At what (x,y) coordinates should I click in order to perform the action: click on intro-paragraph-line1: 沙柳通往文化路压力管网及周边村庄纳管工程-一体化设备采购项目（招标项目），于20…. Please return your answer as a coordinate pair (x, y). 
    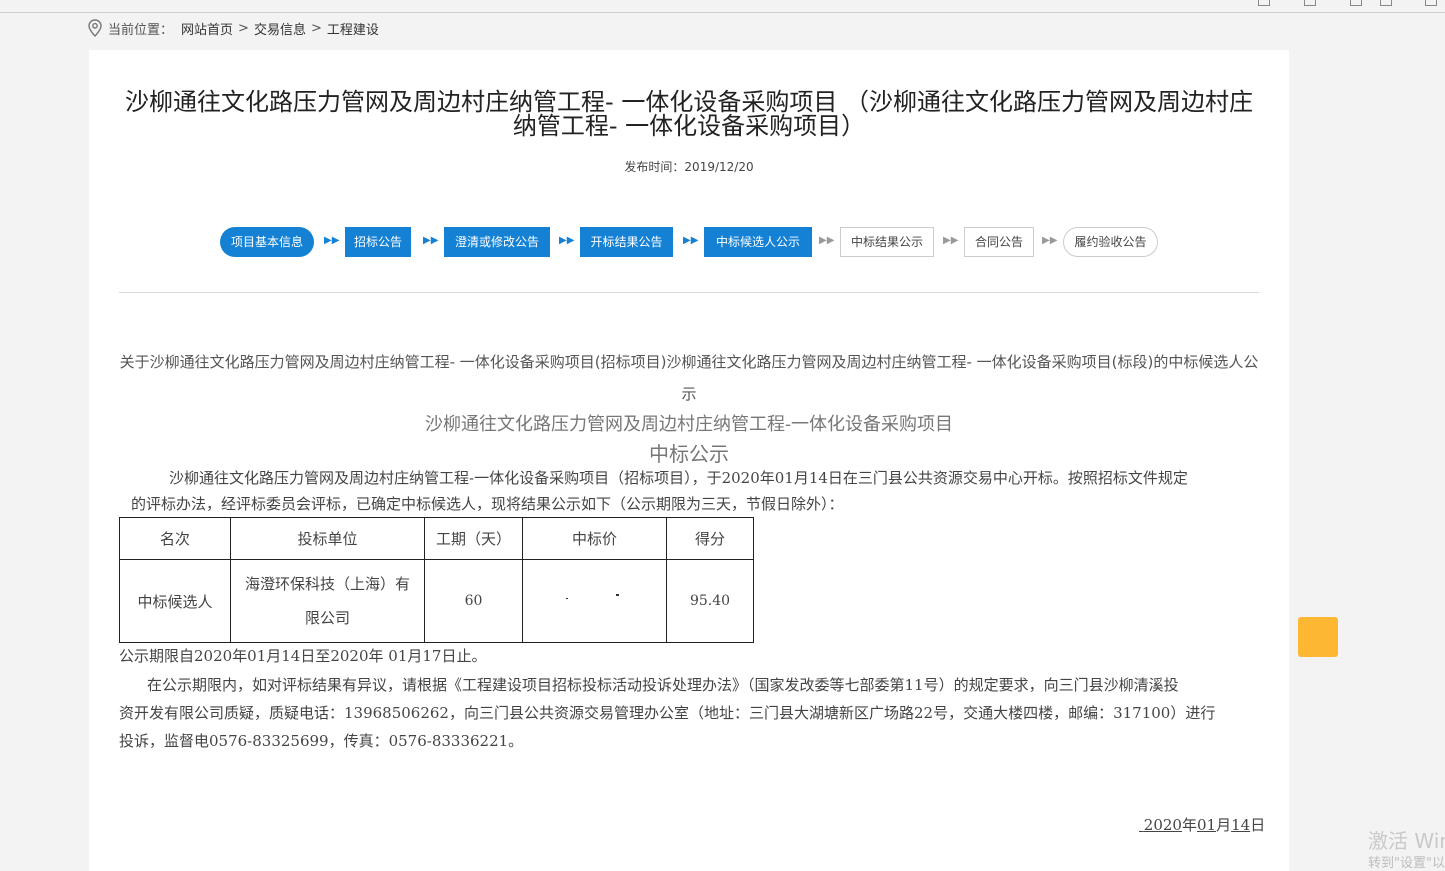
    Looking at the image, I should click on (678, 478).